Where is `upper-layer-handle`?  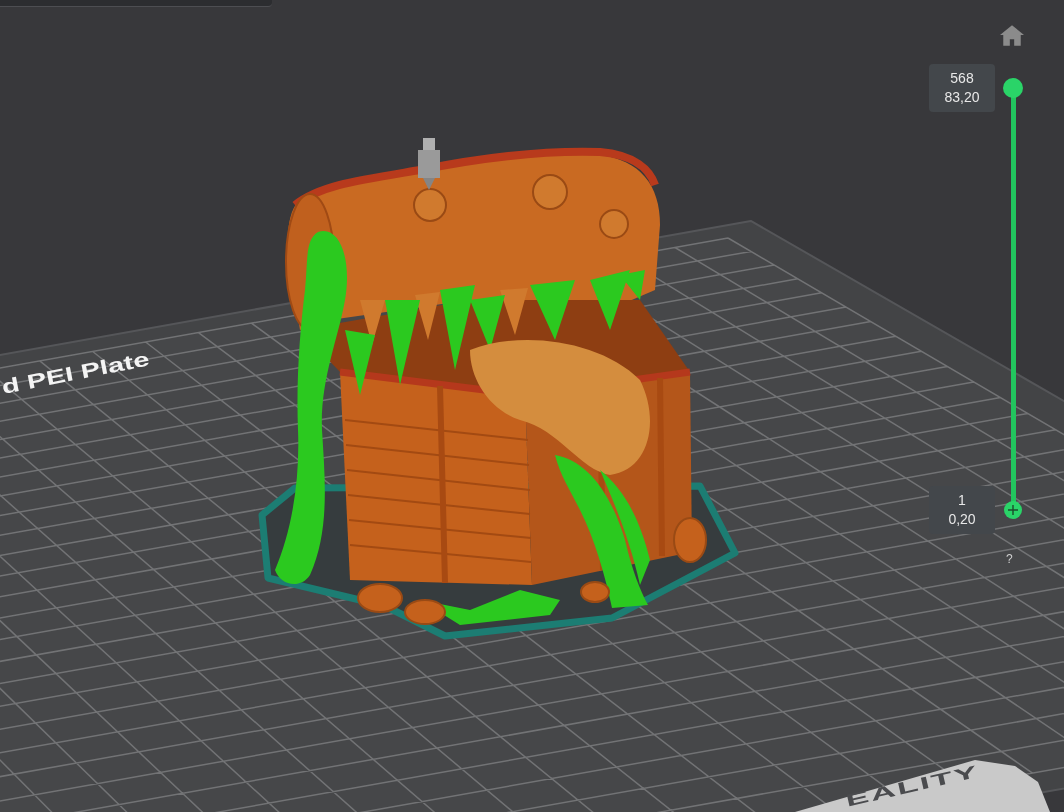
upper-layer-handle is located at coordinates (1013, 88).